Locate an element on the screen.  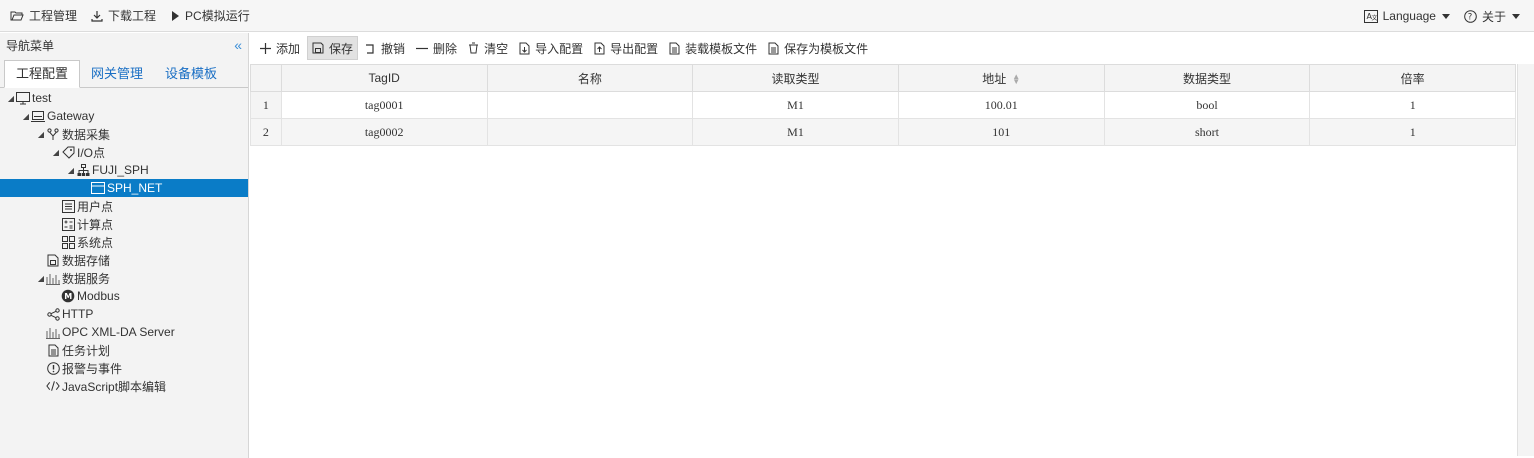
column-header-rate: 倍率 is located at coordinates (1412, 78).